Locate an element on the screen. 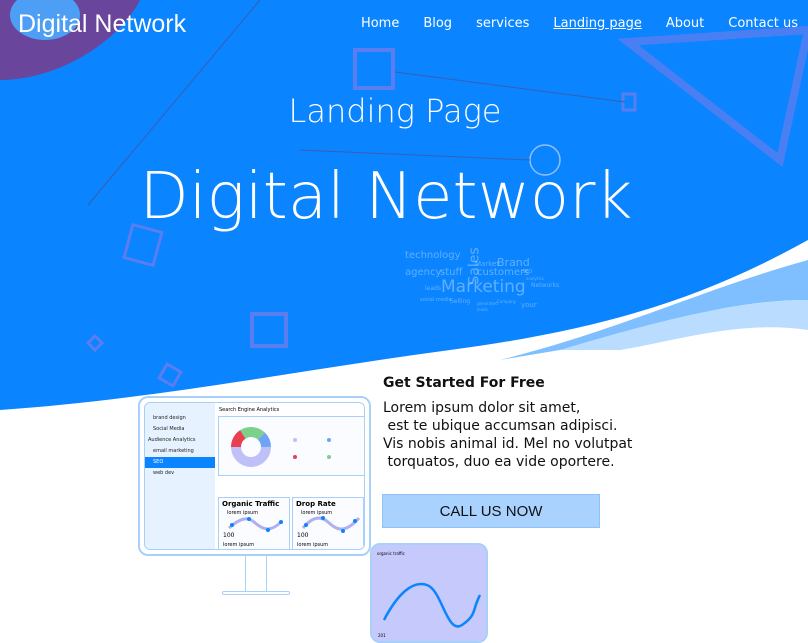  cloud-word: SEO is located at coordinates (527, 272).